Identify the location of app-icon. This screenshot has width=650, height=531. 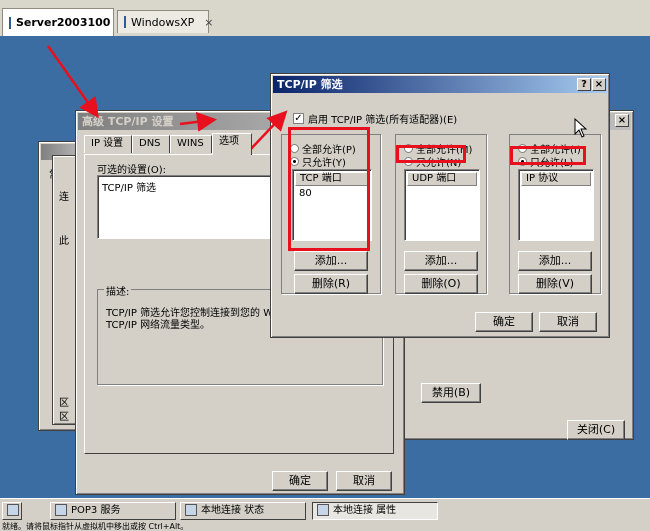
(61, 510).